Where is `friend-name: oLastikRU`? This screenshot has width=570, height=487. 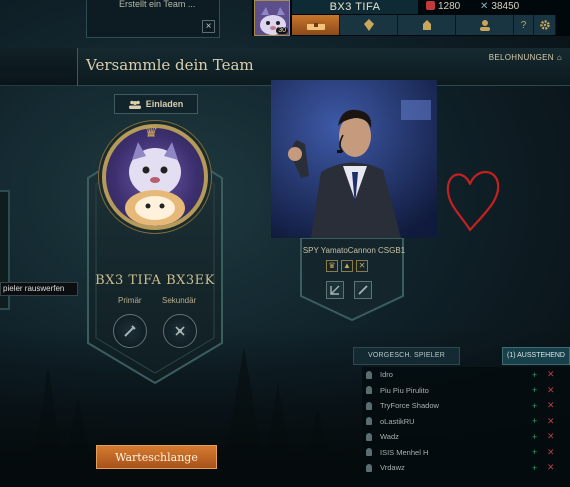
friend-name: oLastikRU is located at coordinates (397, 421).